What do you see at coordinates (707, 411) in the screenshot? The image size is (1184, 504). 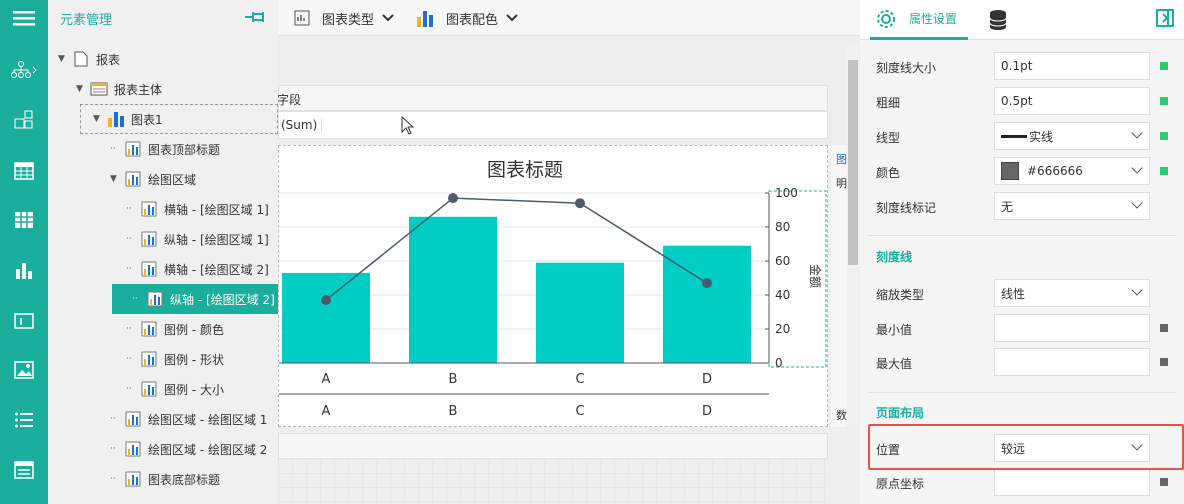 I see `x2-tick-label: D` at bounding box center [707, 411].